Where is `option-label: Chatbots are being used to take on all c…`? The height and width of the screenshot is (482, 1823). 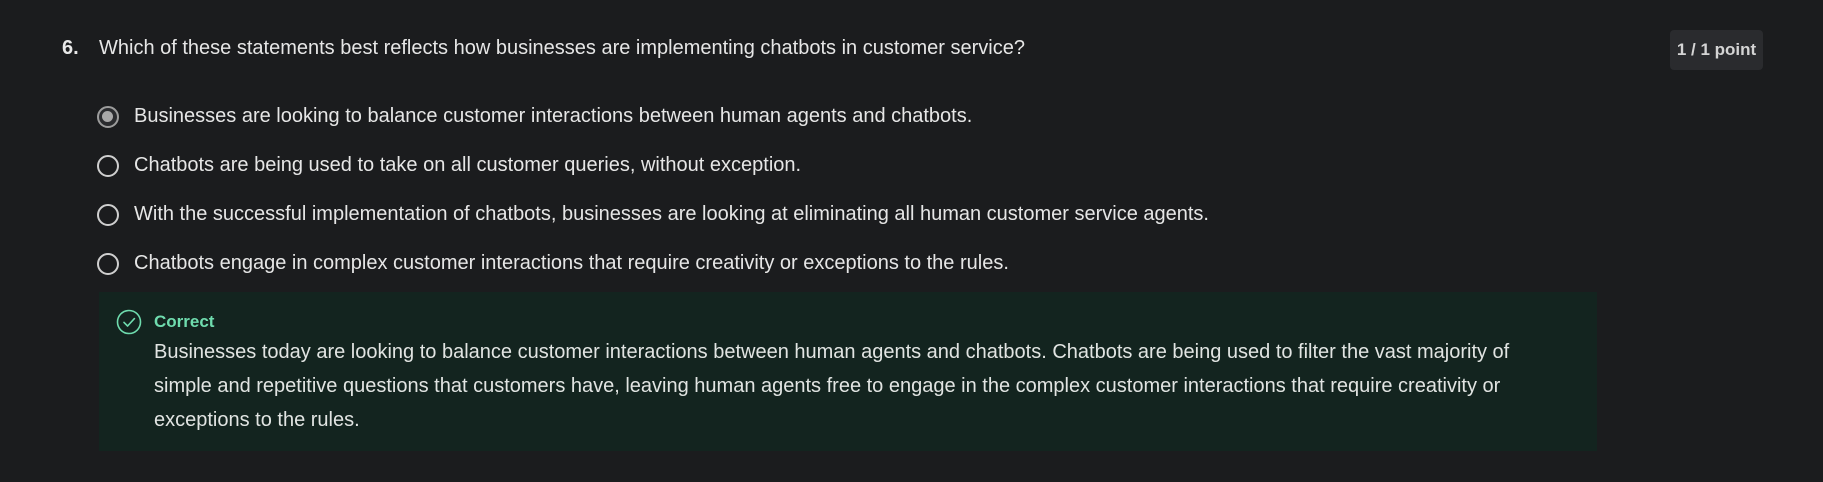
option-label: Chatbots are being used to take on all c… is located at coordinates (468, 165).